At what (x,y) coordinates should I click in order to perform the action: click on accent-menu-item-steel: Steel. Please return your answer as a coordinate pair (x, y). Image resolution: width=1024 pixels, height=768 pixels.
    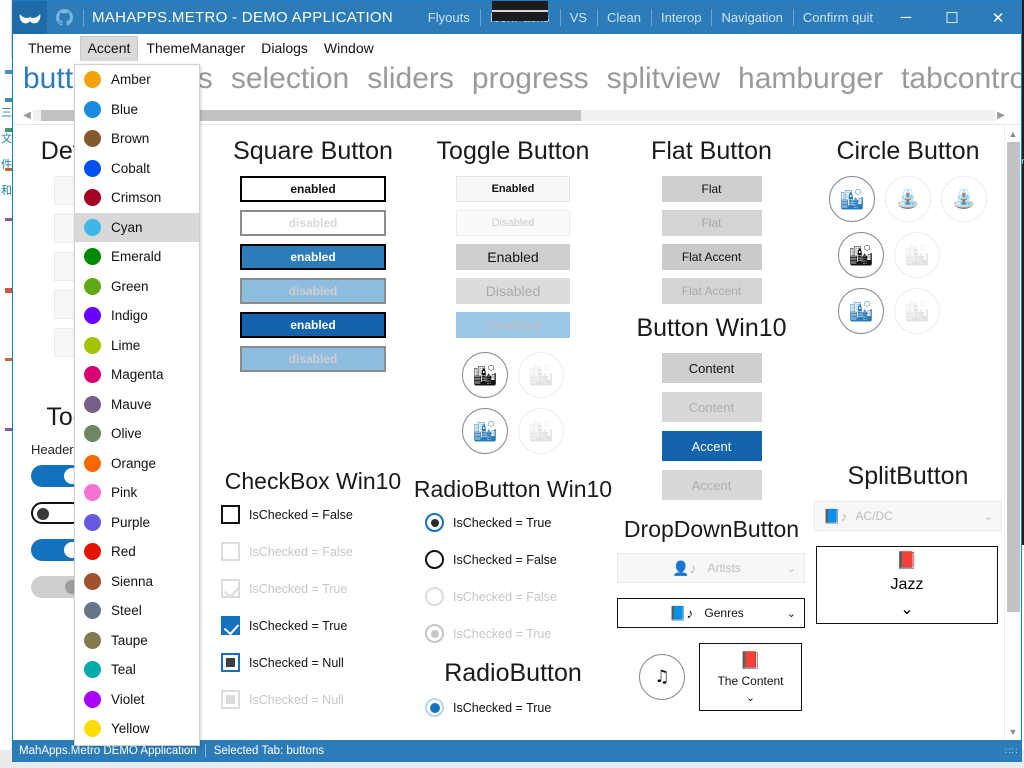
    Looking at the image, I should click on (137, 611).